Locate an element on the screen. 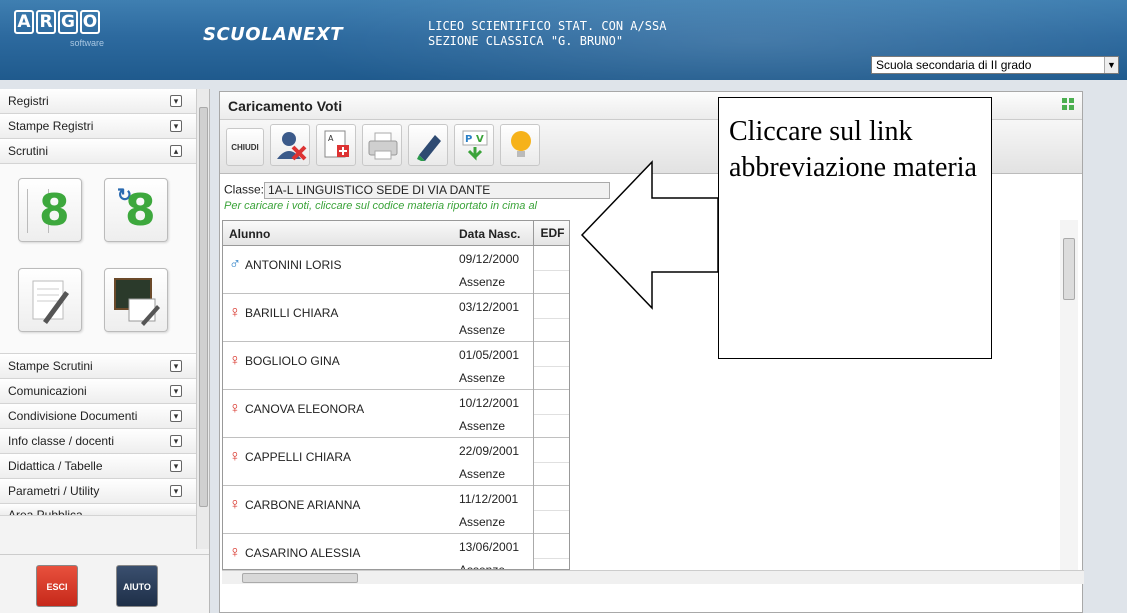 The image size is (1127, 613). sidebar-scrollbar is located at coordinates (202, 319).